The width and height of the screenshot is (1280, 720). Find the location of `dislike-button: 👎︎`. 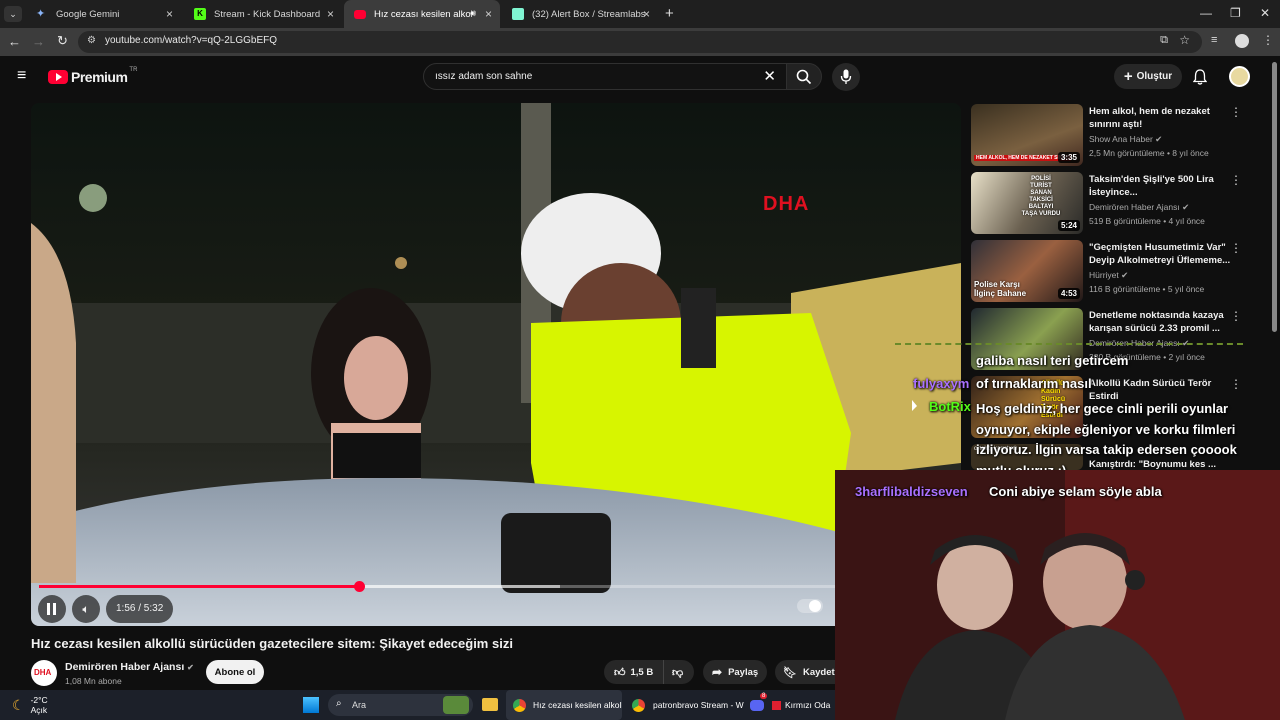

dislike-button: 👎︎ is located at coordinates (673, 672).